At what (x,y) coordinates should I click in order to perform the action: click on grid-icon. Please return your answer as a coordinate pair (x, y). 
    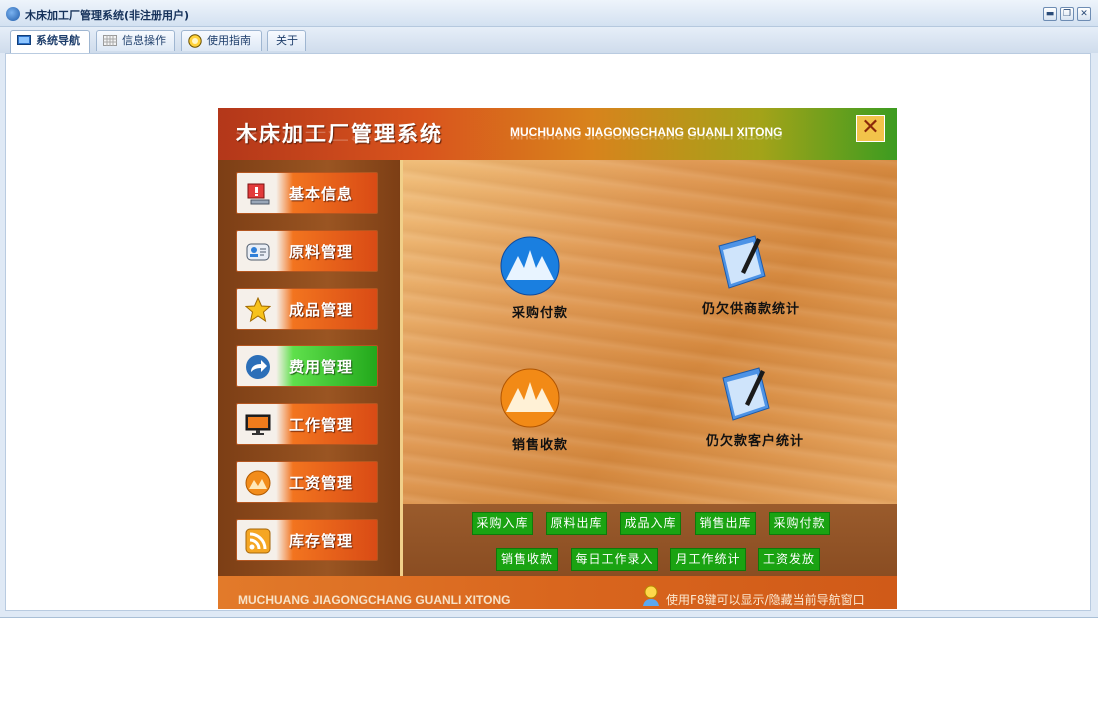
    Looking at the image, I should click on (110, 40).